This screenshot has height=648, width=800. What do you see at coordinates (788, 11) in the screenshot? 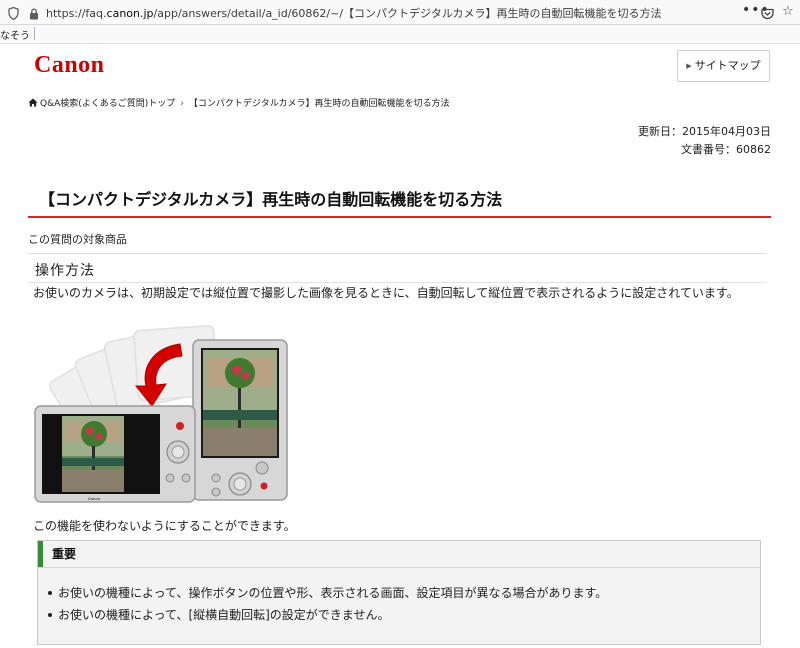
I see `bookmark-star-icon: ☆` at bounding box center [788, 11].